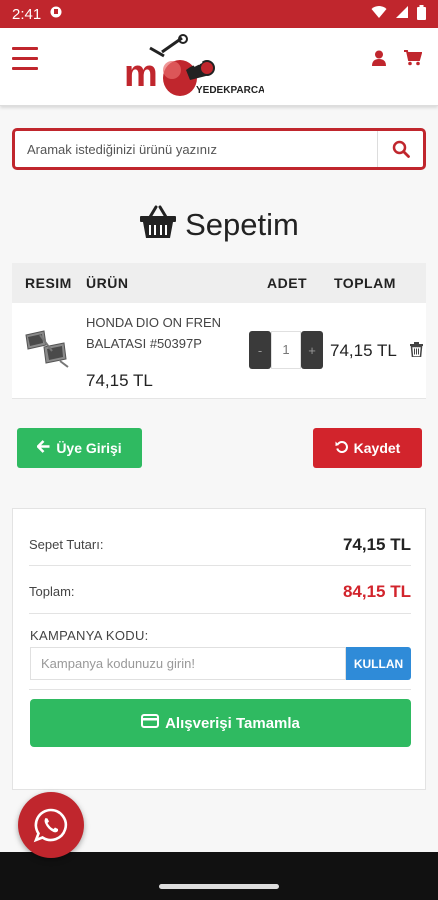 Image resolution: width=438 pixels, height=900 pixels. I want to click on search-button, so click(400, 149).